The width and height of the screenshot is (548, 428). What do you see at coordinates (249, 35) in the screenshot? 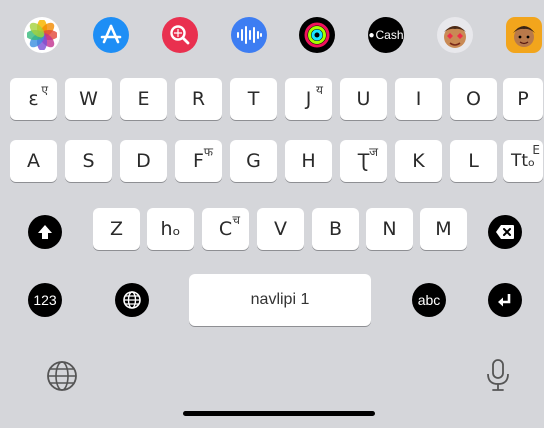
I see `audio-app-icon` at bounding box center [249, 35].